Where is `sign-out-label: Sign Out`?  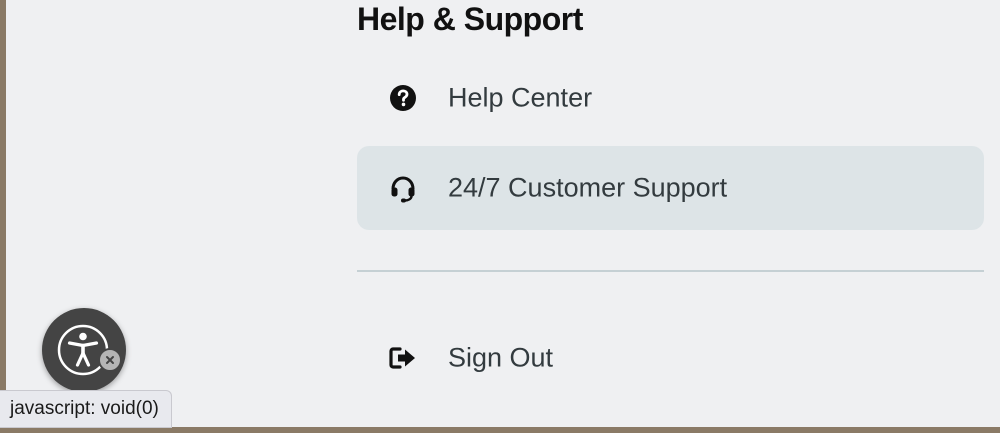 sign-out-label: Sign Out is located at coordinates (501, 357).